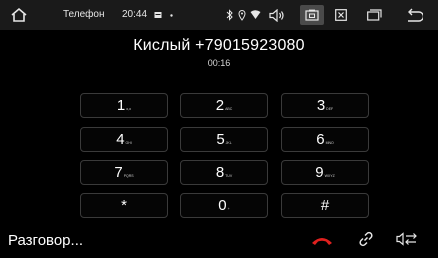 Image resolution: width=438 pixels, height=258 pixels. I want to click on key-digit: #, so click(325, 205).